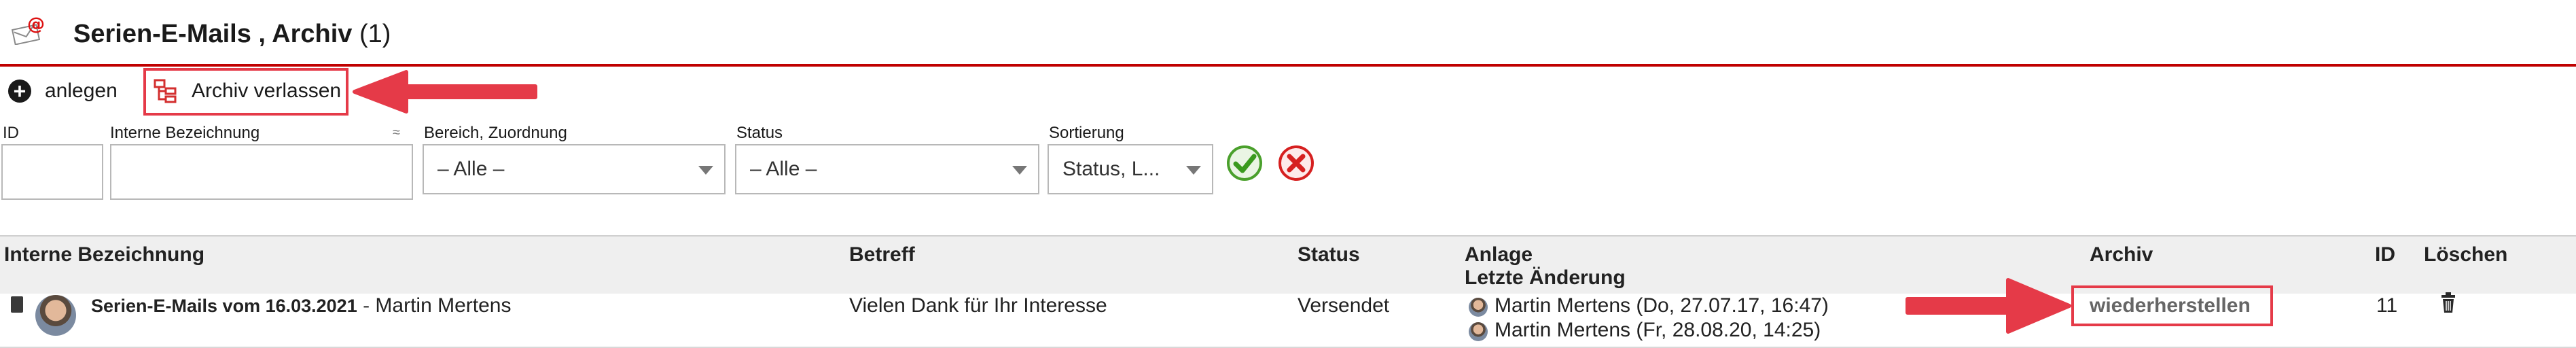  I want to click on annotation-arrow-right, so click(1989, 306).